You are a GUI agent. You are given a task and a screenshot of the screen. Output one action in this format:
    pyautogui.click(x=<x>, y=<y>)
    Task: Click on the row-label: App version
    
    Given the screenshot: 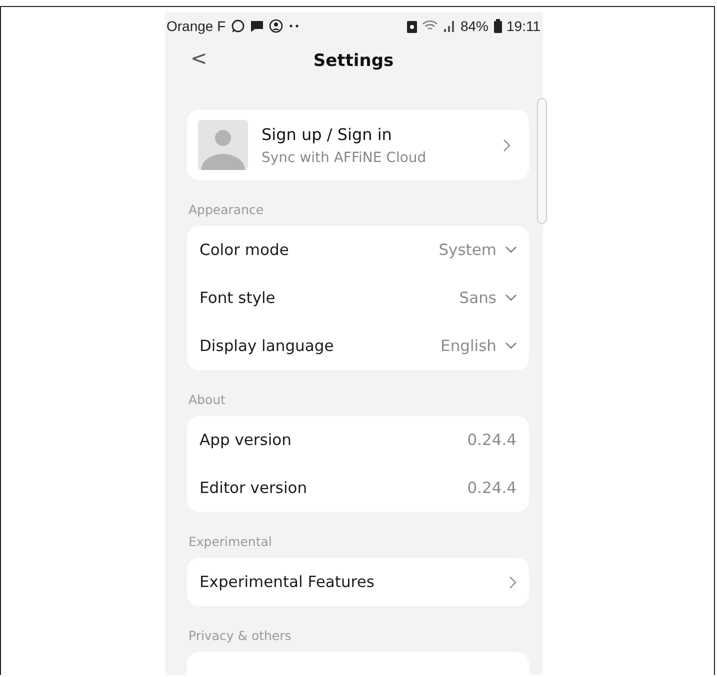 What is the action you would take?
    pyautogui.click(x=246, y=440)
    